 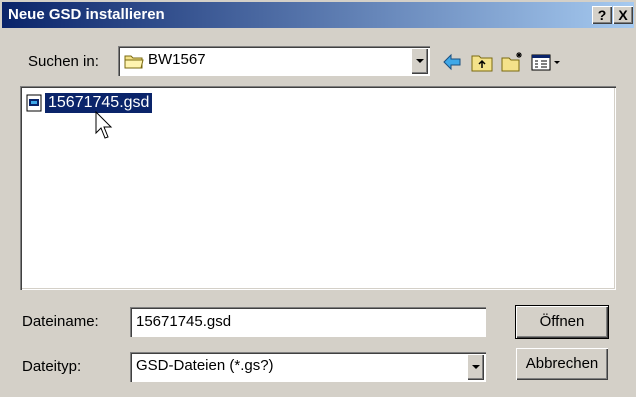 What do you see at coordinates (512, 62) in the screenshot?
I see `new-folder-icon` at bounding box center [512, 62].